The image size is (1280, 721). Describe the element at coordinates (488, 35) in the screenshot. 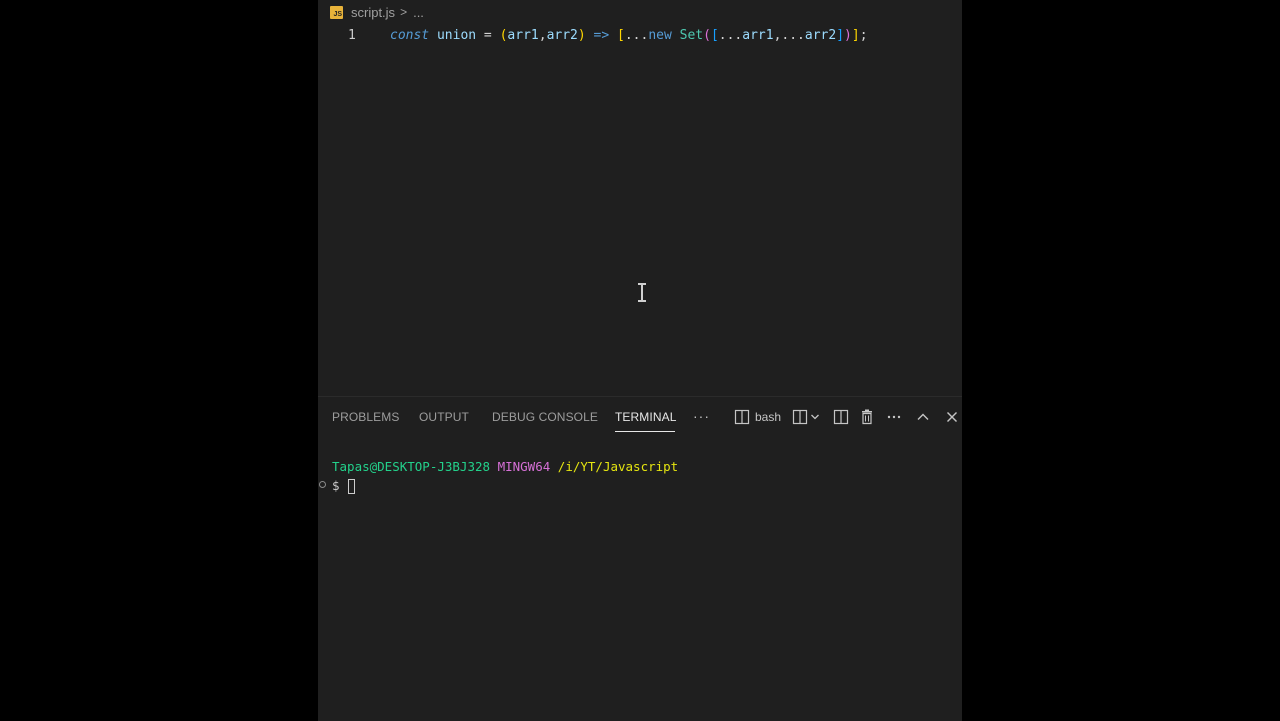

I see `code-token: =` at that location.